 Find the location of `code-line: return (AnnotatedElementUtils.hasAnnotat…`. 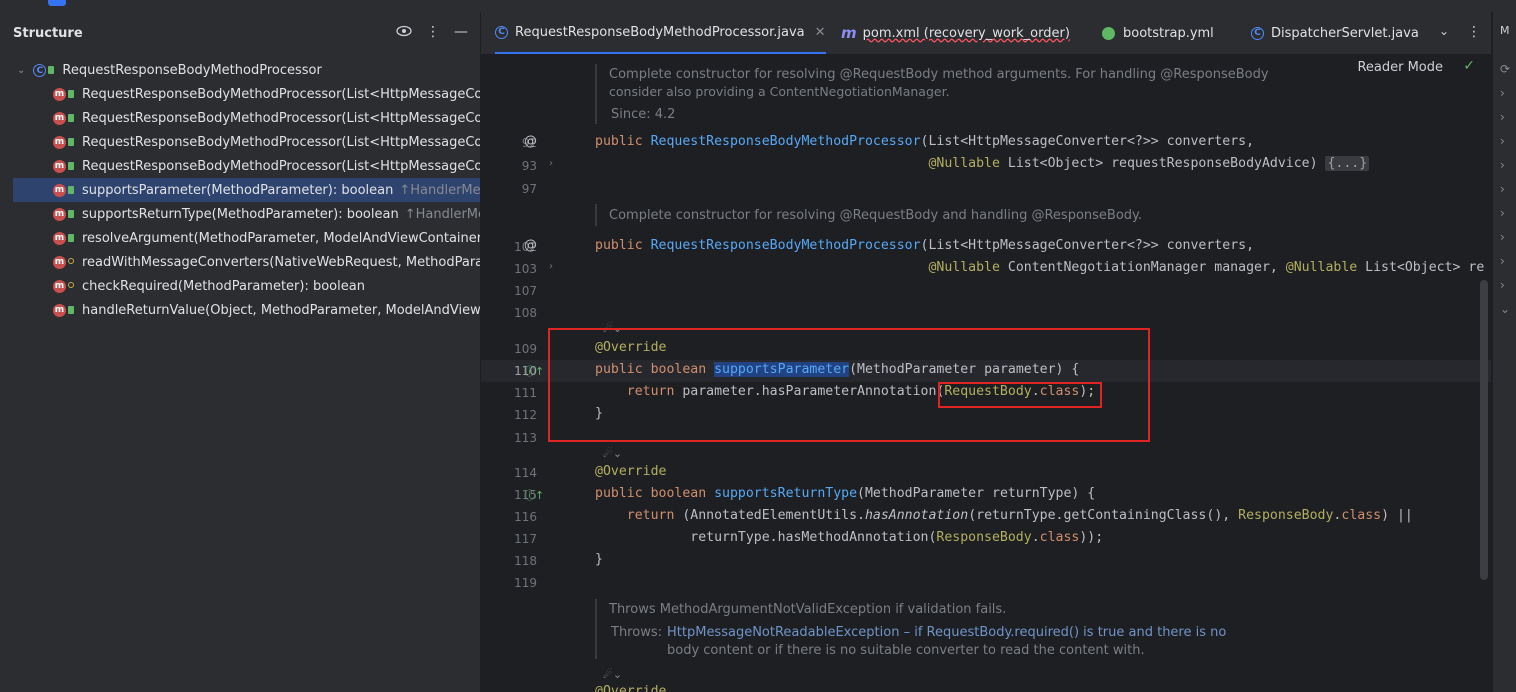

code-line: return (AnnotatedElementUtils.hasAnnotat… is located at coordinates (1019, 515).